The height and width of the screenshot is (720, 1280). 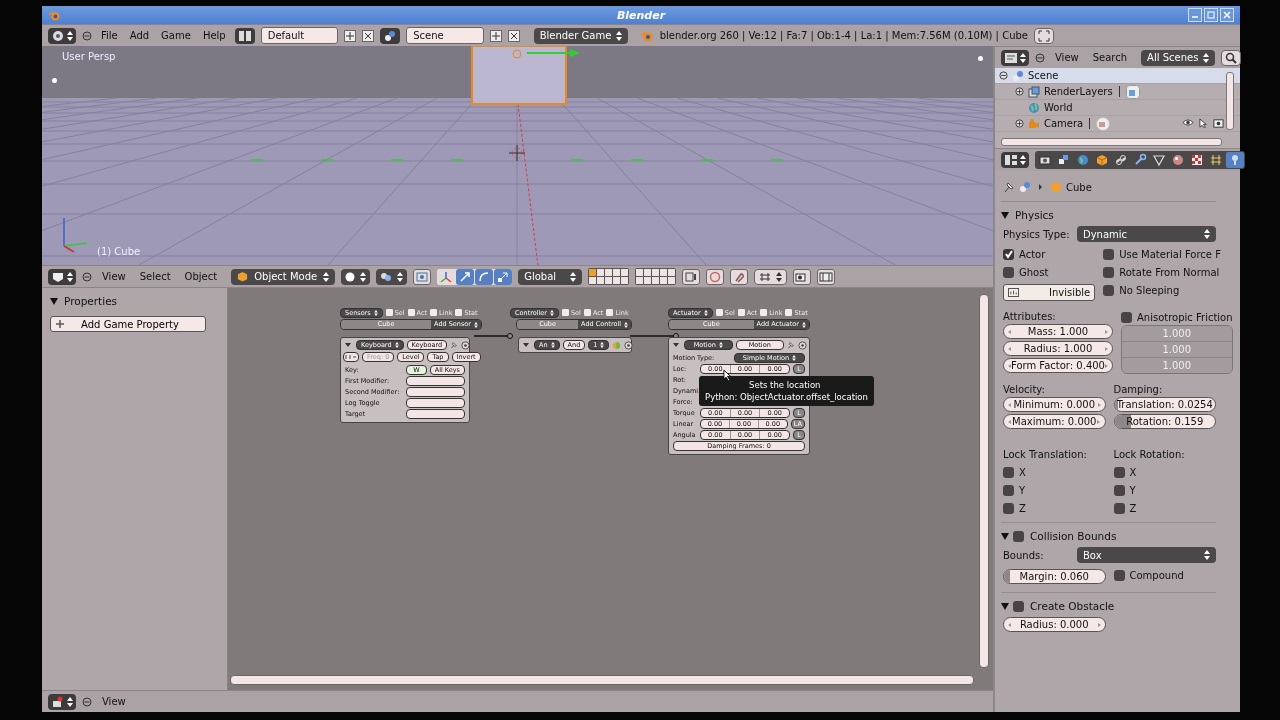 What do you see at coordinates (1146, 555) in the screenshot?
I see `bounds-dropdown: Box` at bounding box center [1146, 555].